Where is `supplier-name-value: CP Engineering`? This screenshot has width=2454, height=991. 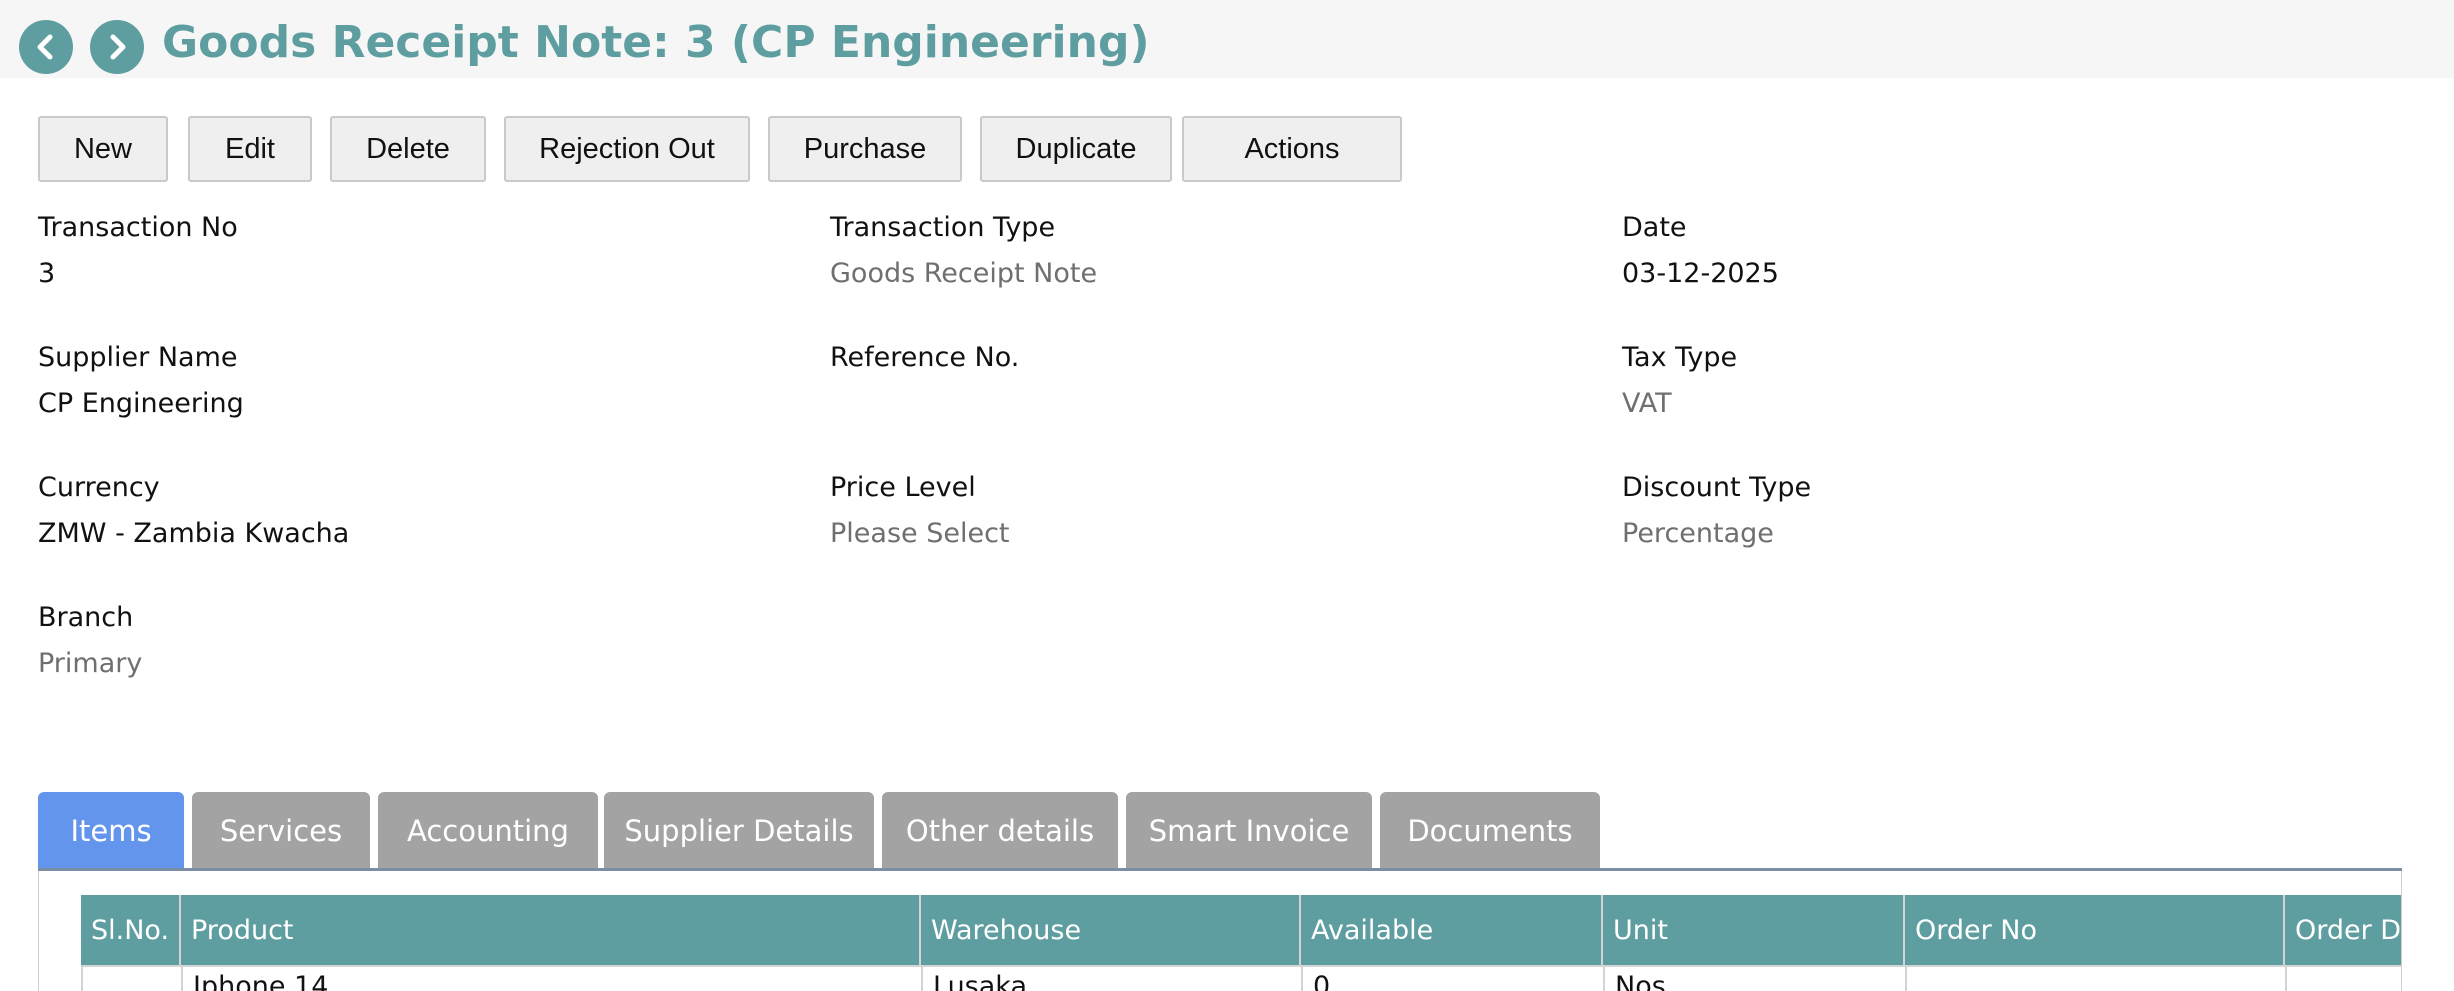
supplier-name-value: CP Engineering is located at coordinates (141, 403).